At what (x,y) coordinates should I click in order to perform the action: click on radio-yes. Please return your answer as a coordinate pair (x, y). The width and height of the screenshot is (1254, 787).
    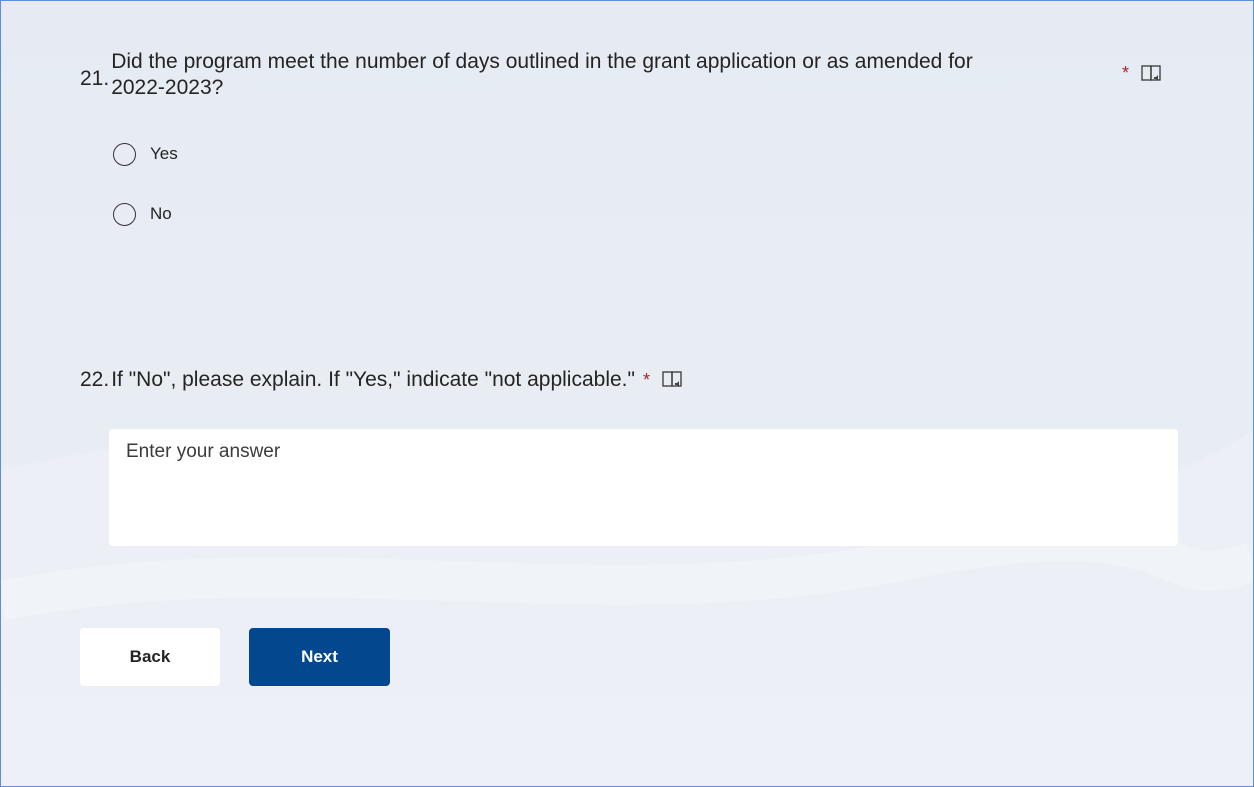
    Looking at the image, I should click on (124, 154).